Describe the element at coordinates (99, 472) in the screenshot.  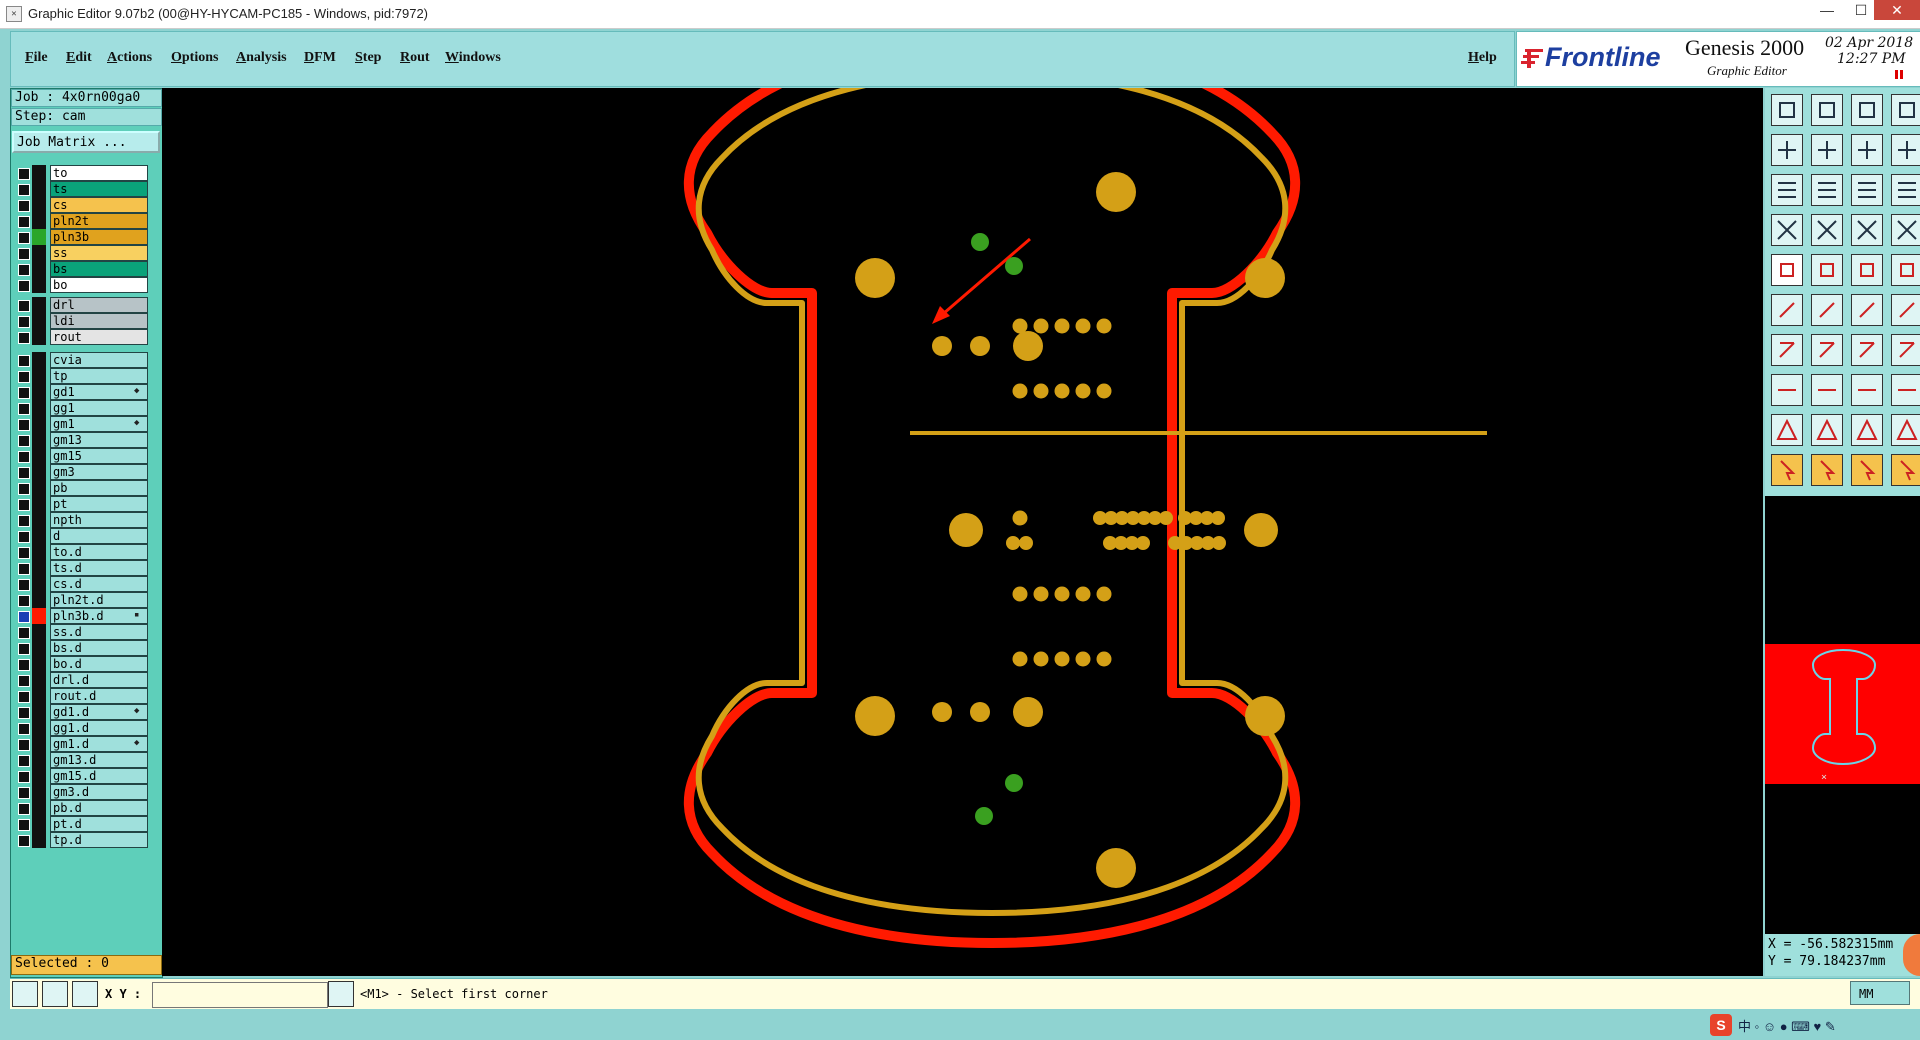
I see `layer-name: gm3` at that location.